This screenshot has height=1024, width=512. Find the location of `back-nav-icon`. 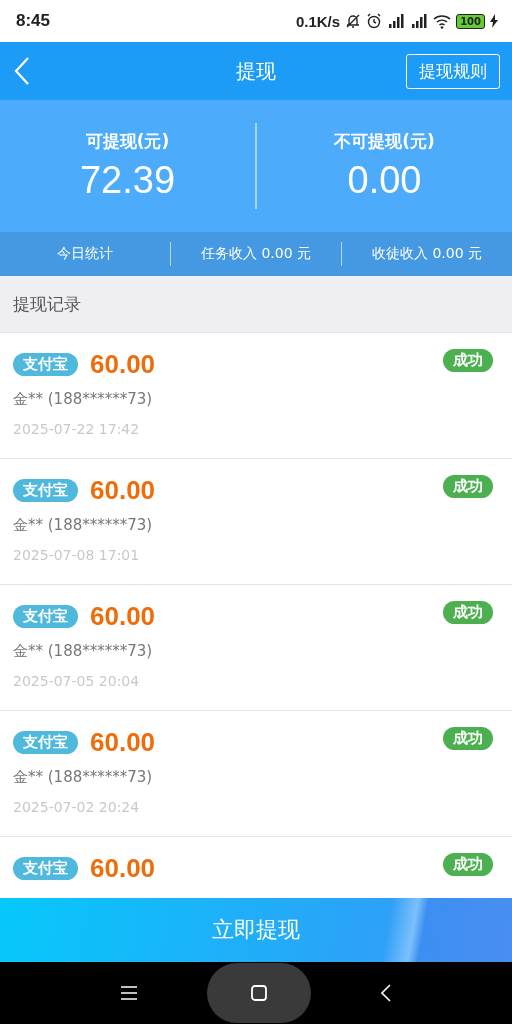

back-nav-icon is located at coordinates (386, 993).